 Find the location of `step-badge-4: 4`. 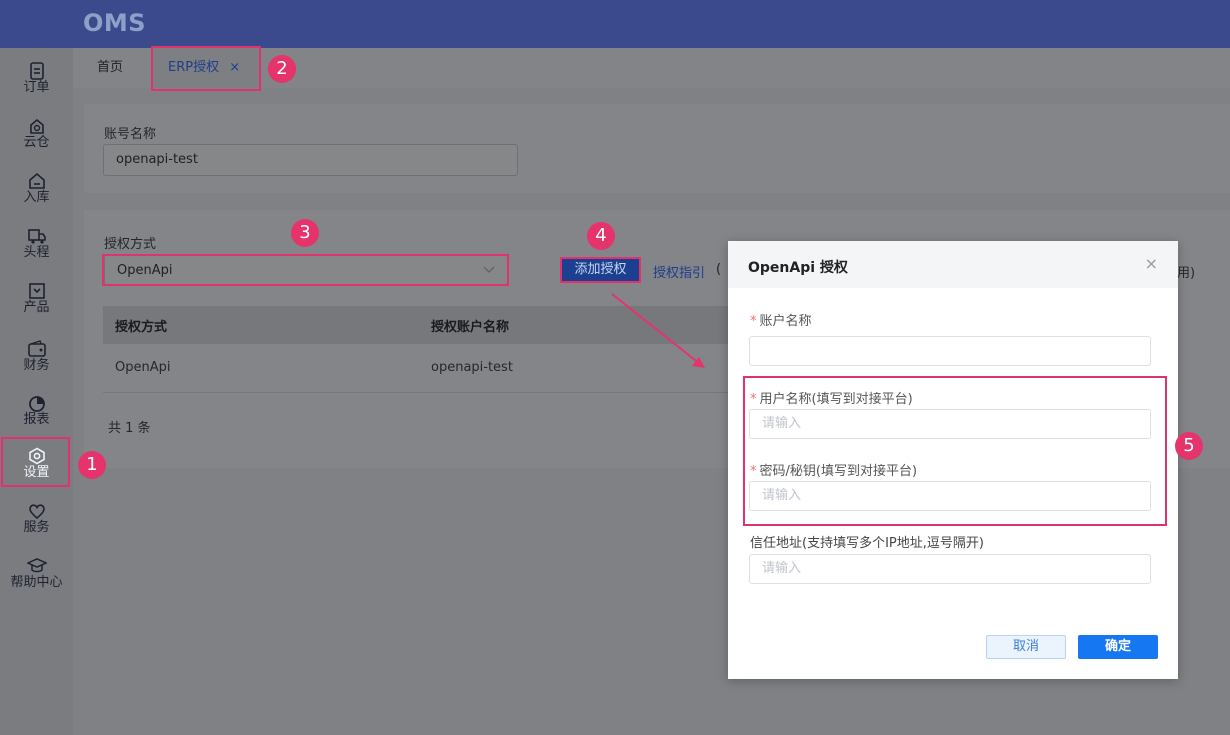

step-badge-4: 4 is located at coordinates (601, 236).